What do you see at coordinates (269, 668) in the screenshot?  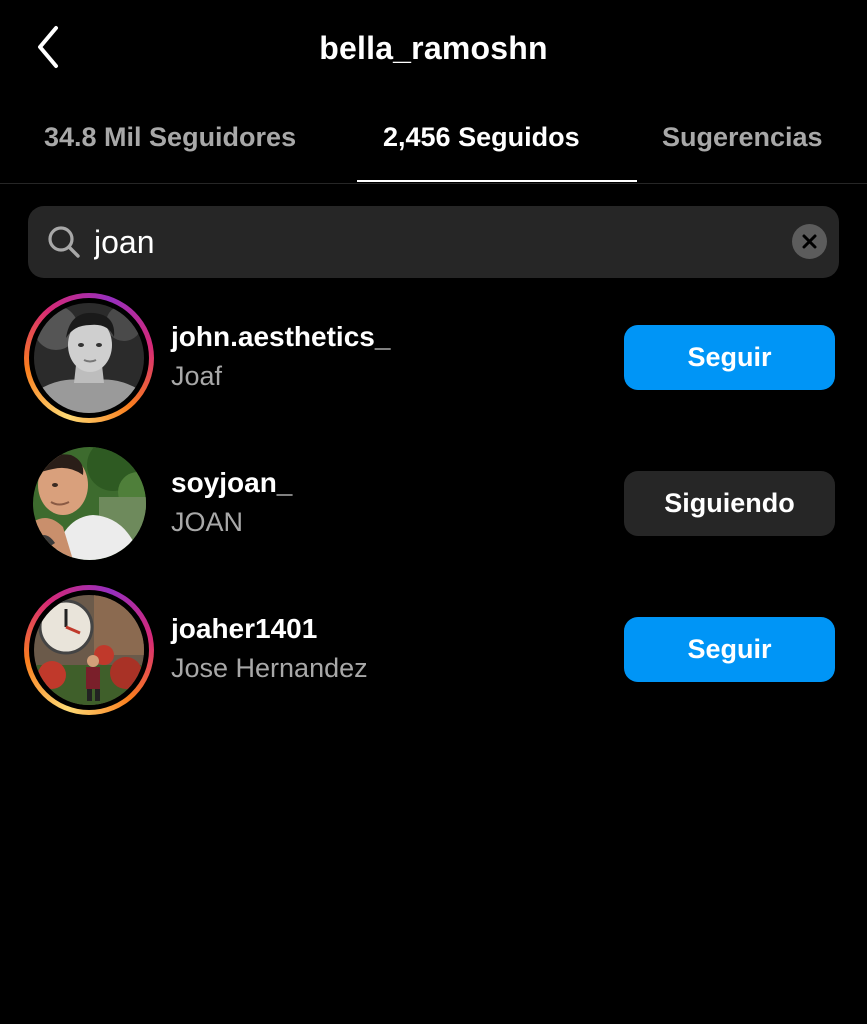 I see `full-name: Jose Hernandez` at bounding box center [269, 668].